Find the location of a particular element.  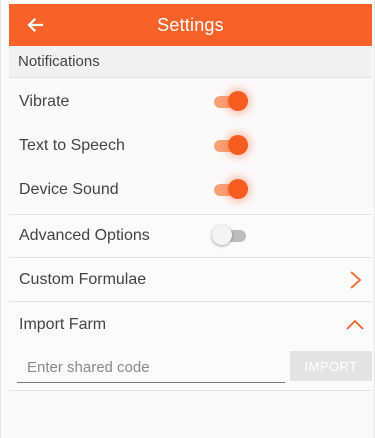

device-sound-row: Device Sound is located at coordinates (190, 190).